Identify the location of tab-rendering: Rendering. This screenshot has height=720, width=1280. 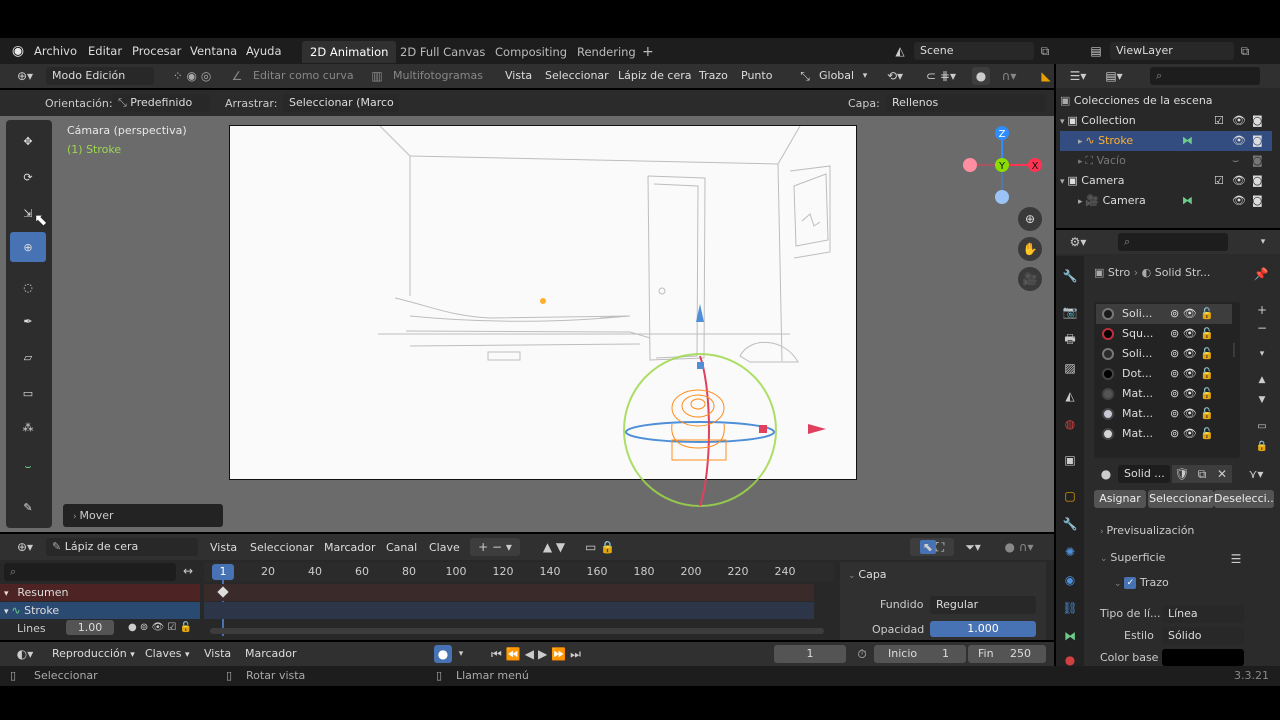
(606, 52).